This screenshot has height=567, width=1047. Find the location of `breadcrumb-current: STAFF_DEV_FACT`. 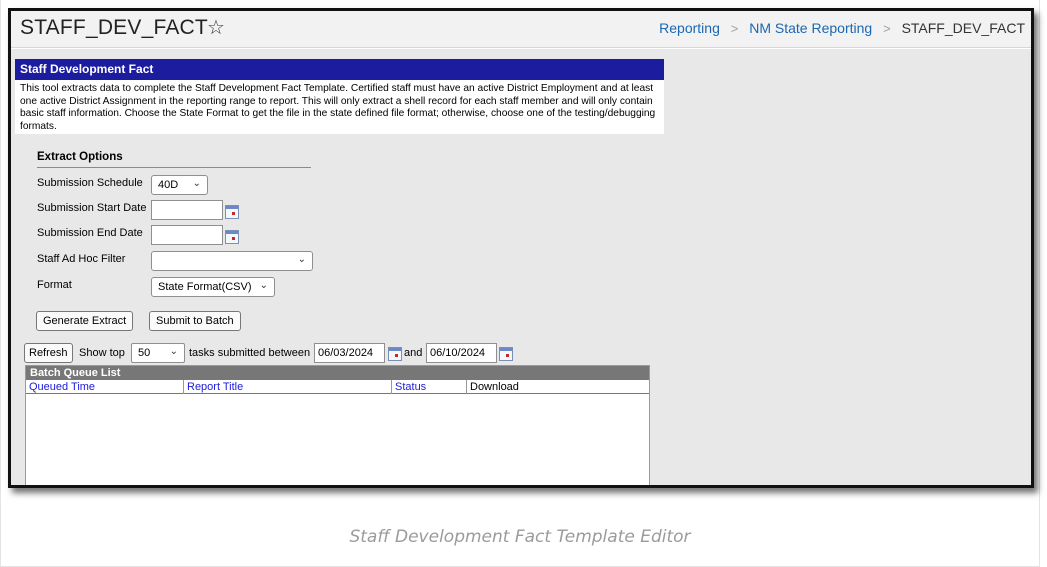

breadcrumb-current: STAFF_DEV_FACT is located at coordinates (963, 28).